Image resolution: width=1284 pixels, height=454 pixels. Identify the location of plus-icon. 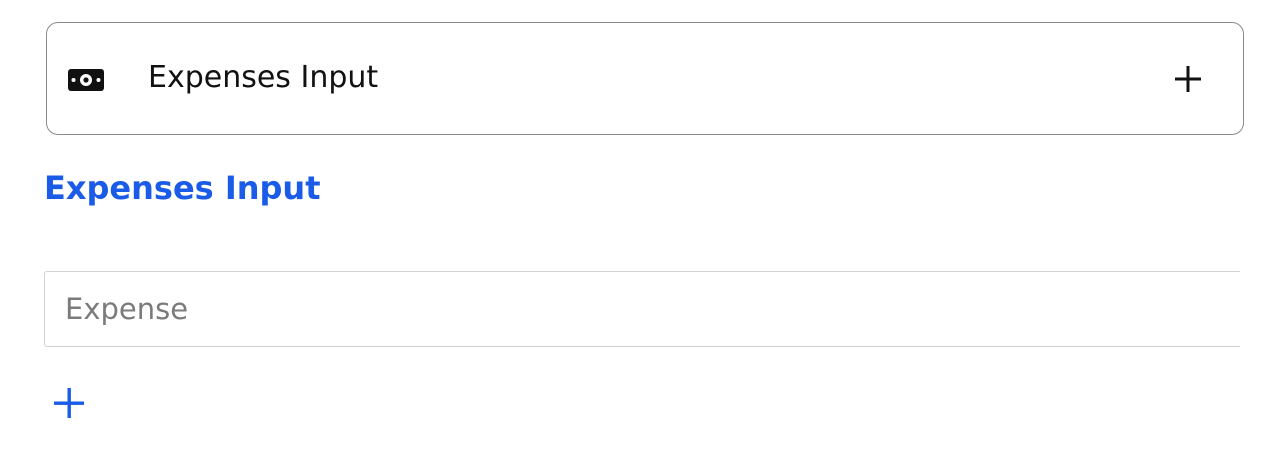
(69, 406).